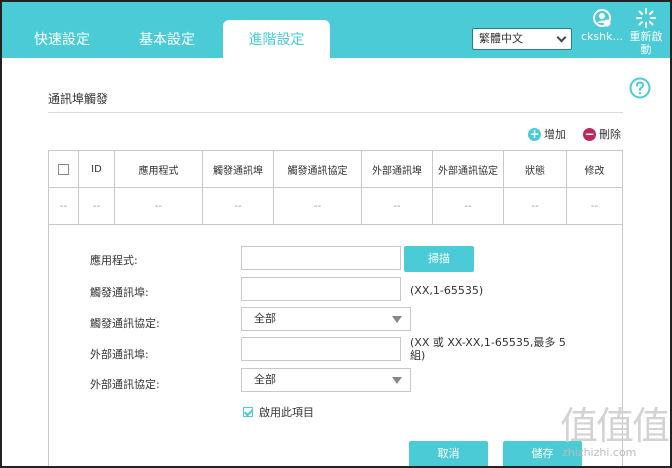 The image size is (672, 468). What do you see at coordinates (97, 169) in the screenshot?
I see `header-id: ID` at bounding box center [97, 169].